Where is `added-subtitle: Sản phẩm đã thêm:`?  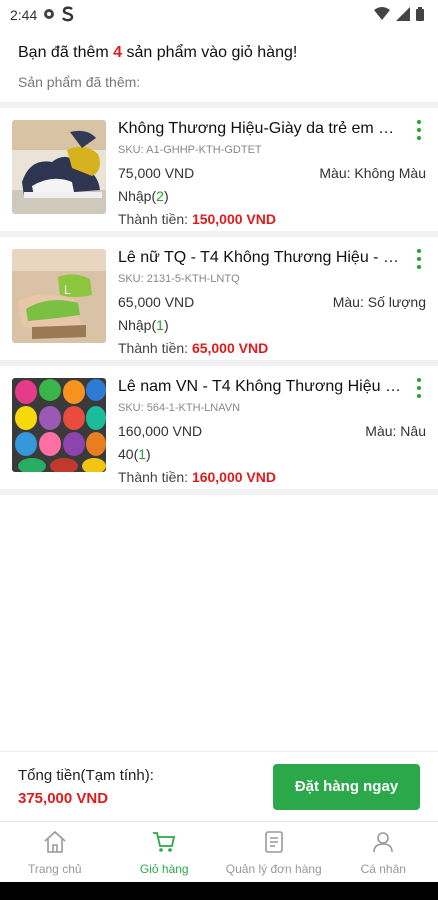
added-subtitle: Sản phẩm đã thêm: is located at coordinates (79, 82).